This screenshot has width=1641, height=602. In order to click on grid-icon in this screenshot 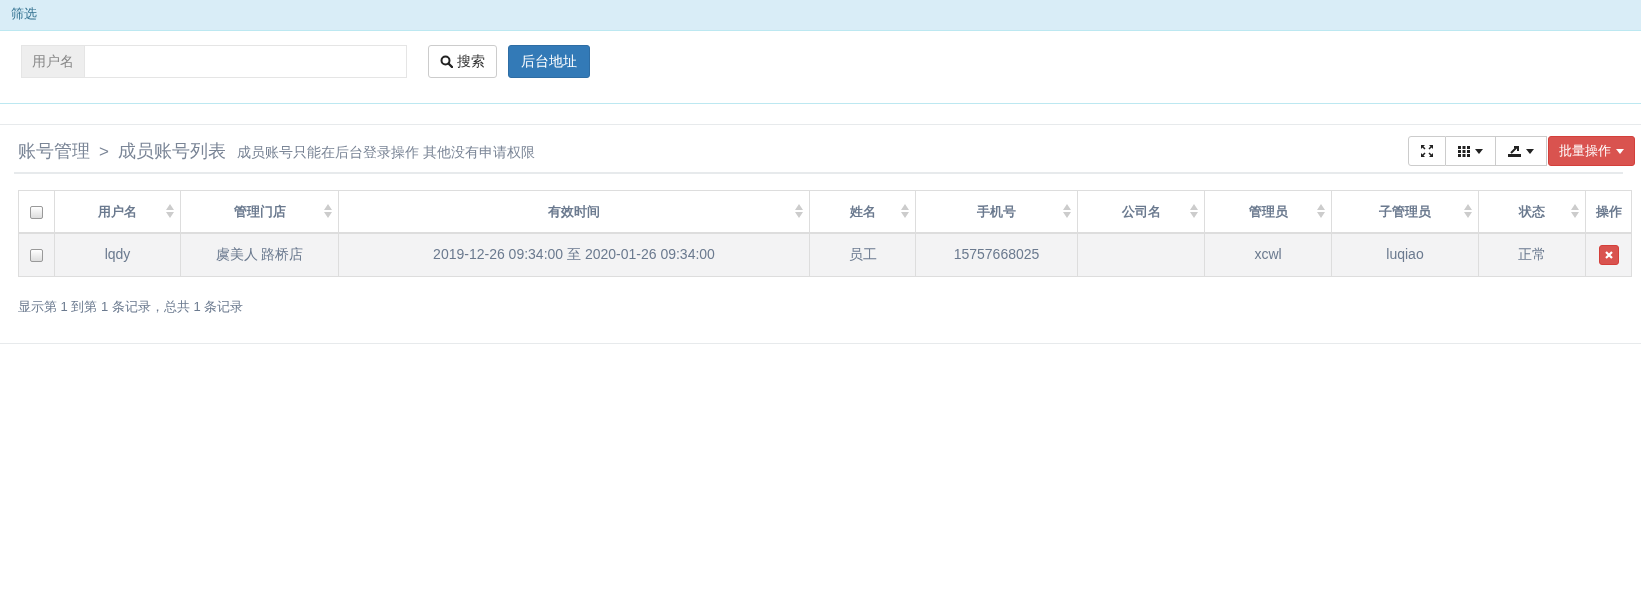, I will do `click(1464, 151)`.